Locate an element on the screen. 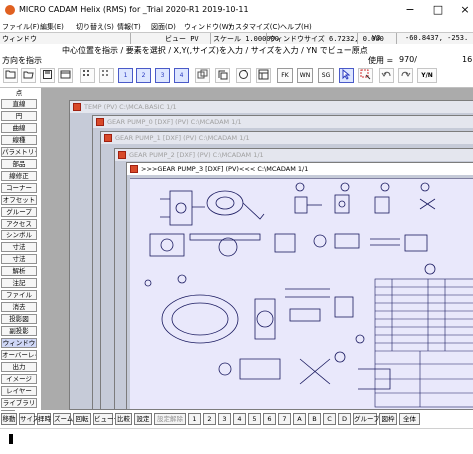  window-icon is located at coordinates (77, 107).